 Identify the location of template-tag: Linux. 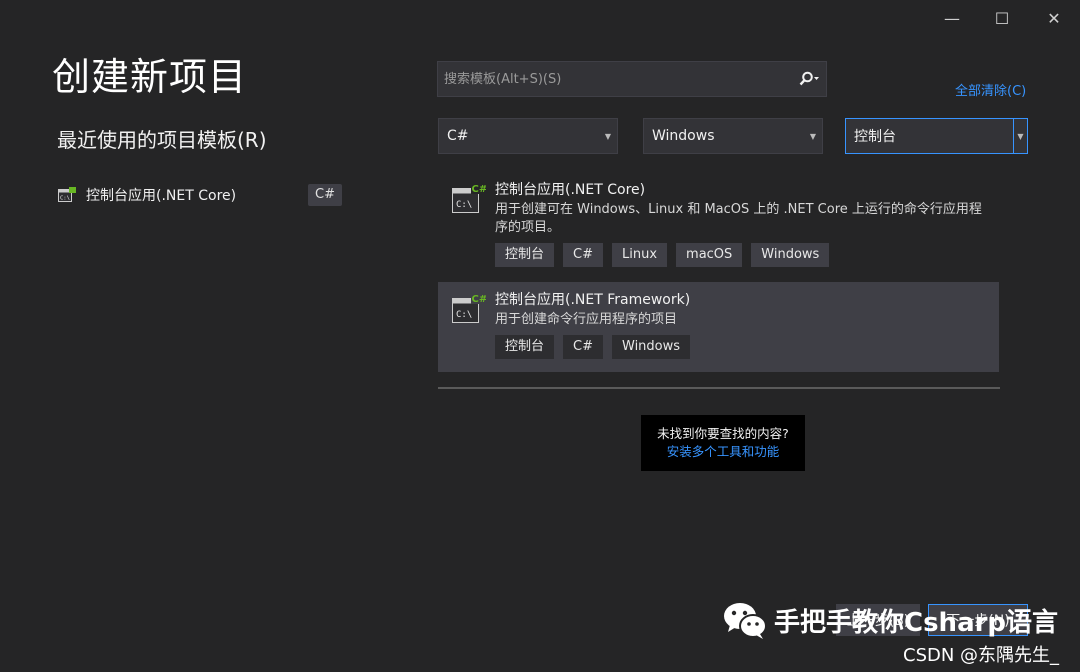
(640, 255).